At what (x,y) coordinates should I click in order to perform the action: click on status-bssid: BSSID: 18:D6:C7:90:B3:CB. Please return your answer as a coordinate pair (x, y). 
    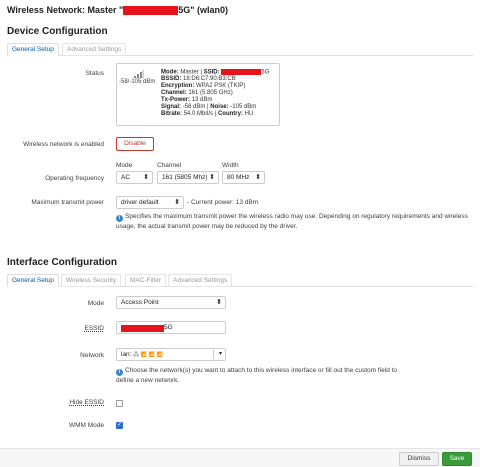
    Looking at the image, I should click on (198, 79).